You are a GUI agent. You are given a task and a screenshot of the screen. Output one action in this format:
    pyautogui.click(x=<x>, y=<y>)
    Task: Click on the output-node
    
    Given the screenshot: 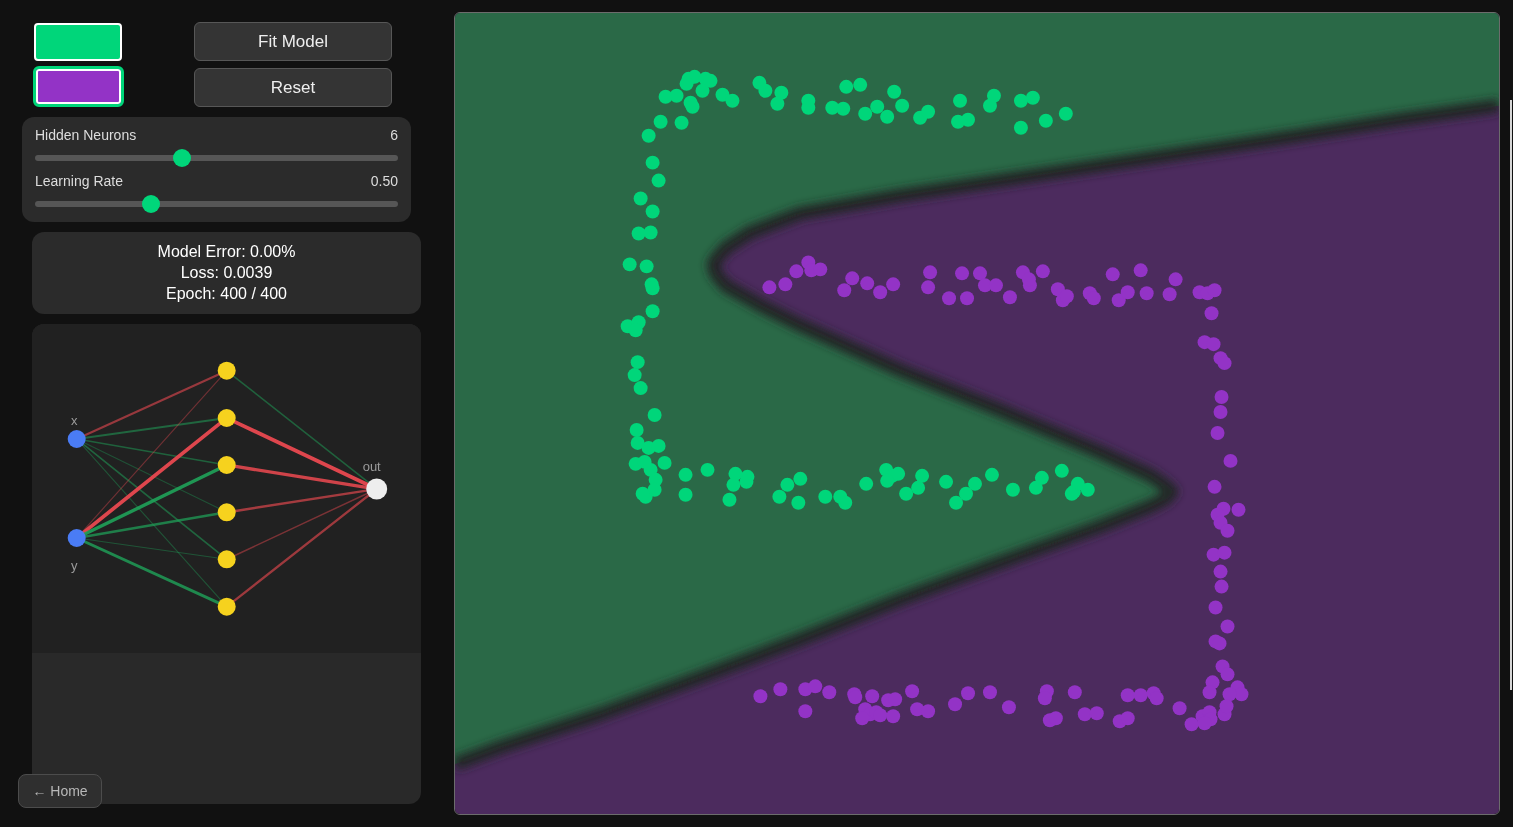 What is the action you would take?
    pyautogui.click(x=377, y=489)
    